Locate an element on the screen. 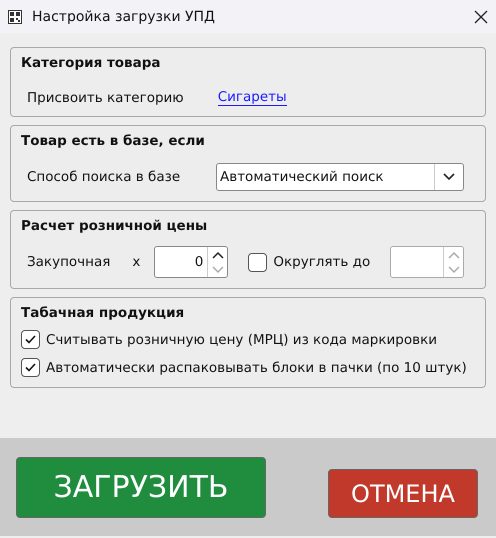 This screenshot has height=538, width=496. app-icon is located at coordinates (15, 17).